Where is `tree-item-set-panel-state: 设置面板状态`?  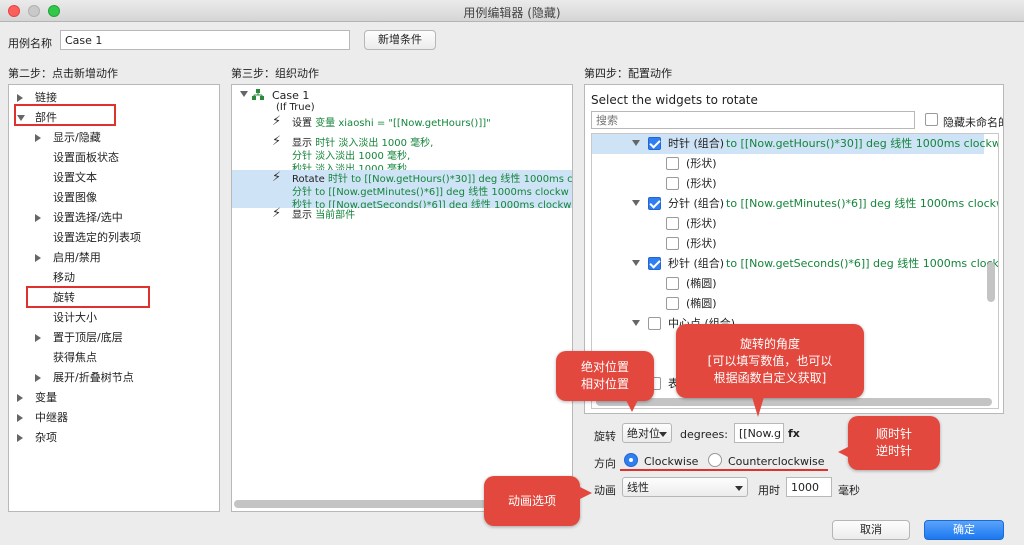 tree-item-set-panel-state: 设置面板状态 is located at coordinates (86, 158).